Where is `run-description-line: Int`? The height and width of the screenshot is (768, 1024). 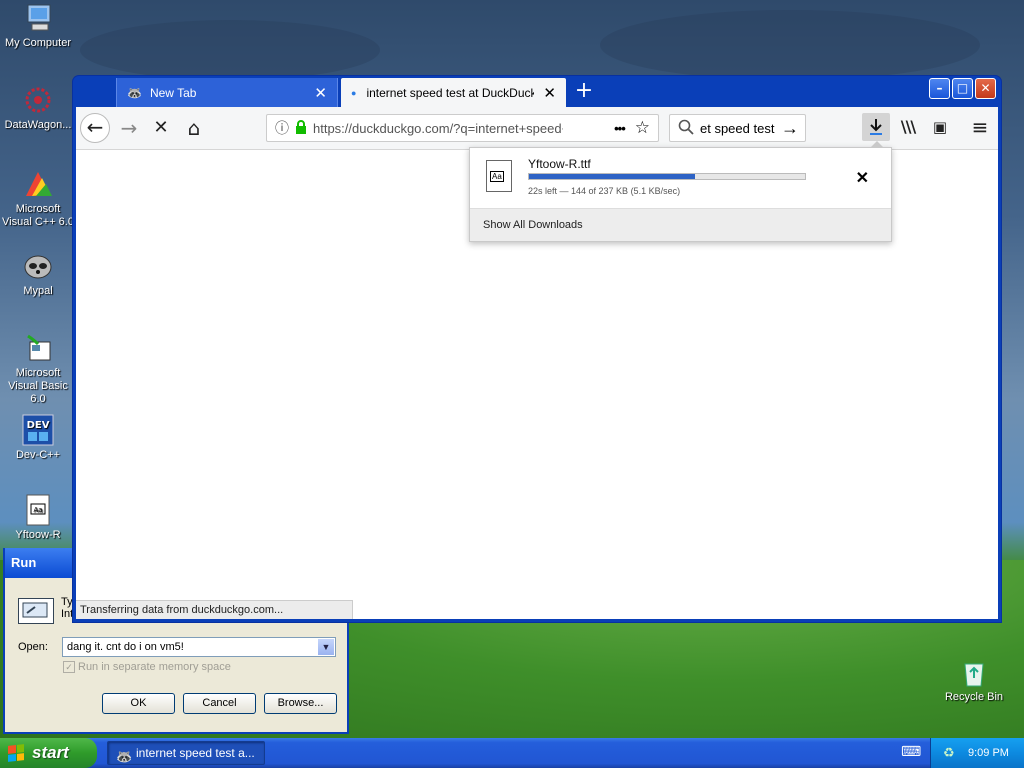 run-description-line: Int is located at coordinates (67, 614).